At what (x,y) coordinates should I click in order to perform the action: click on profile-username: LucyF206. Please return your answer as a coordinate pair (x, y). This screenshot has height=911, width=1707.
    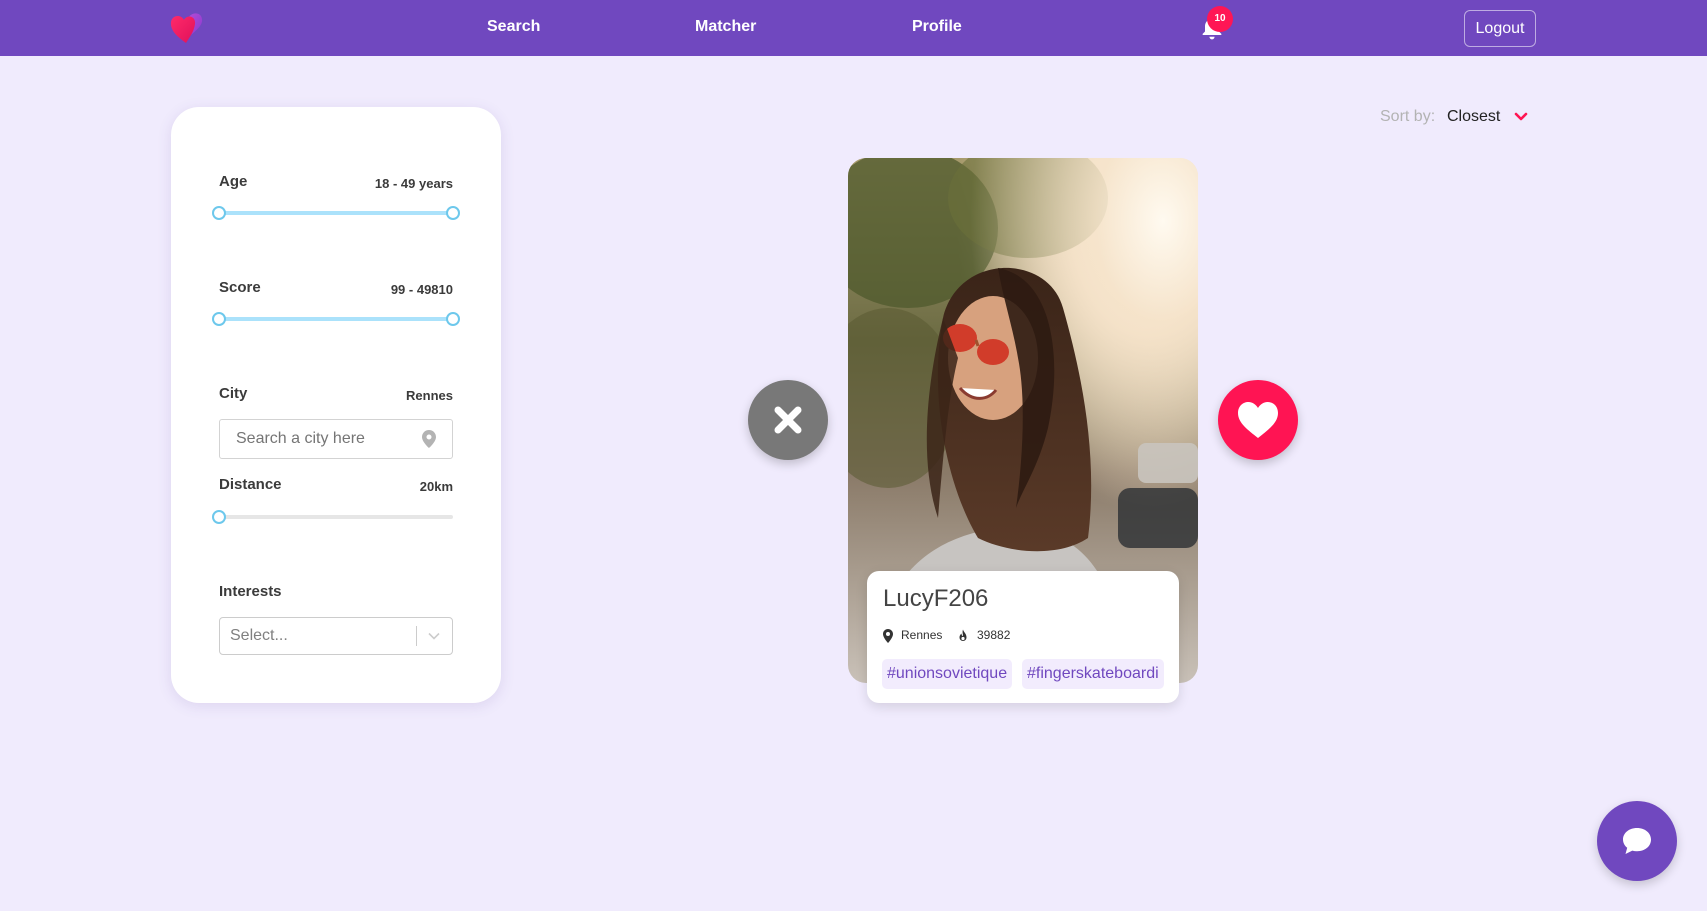
    Looking at the image, I should click on (936, 598).